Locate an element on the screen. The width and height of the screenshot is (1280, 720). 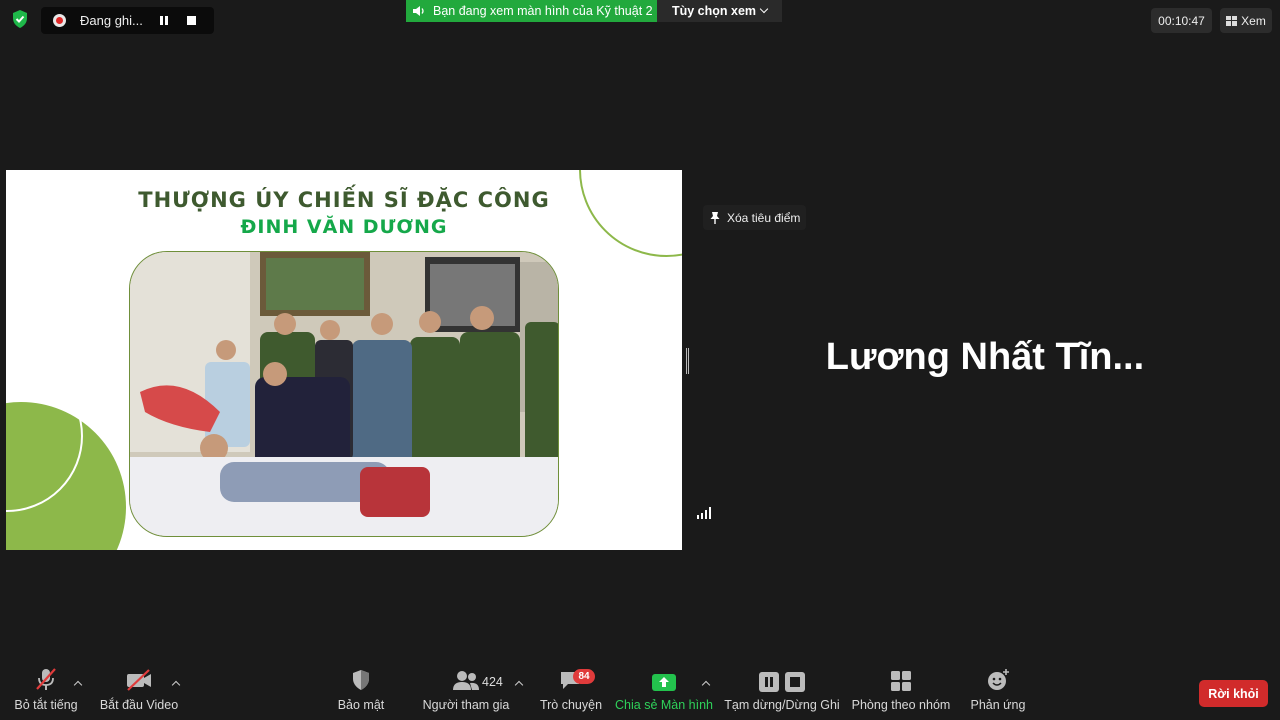
unmute-label: Bỏ tắt tiếng is located at coordinates (46, 705).